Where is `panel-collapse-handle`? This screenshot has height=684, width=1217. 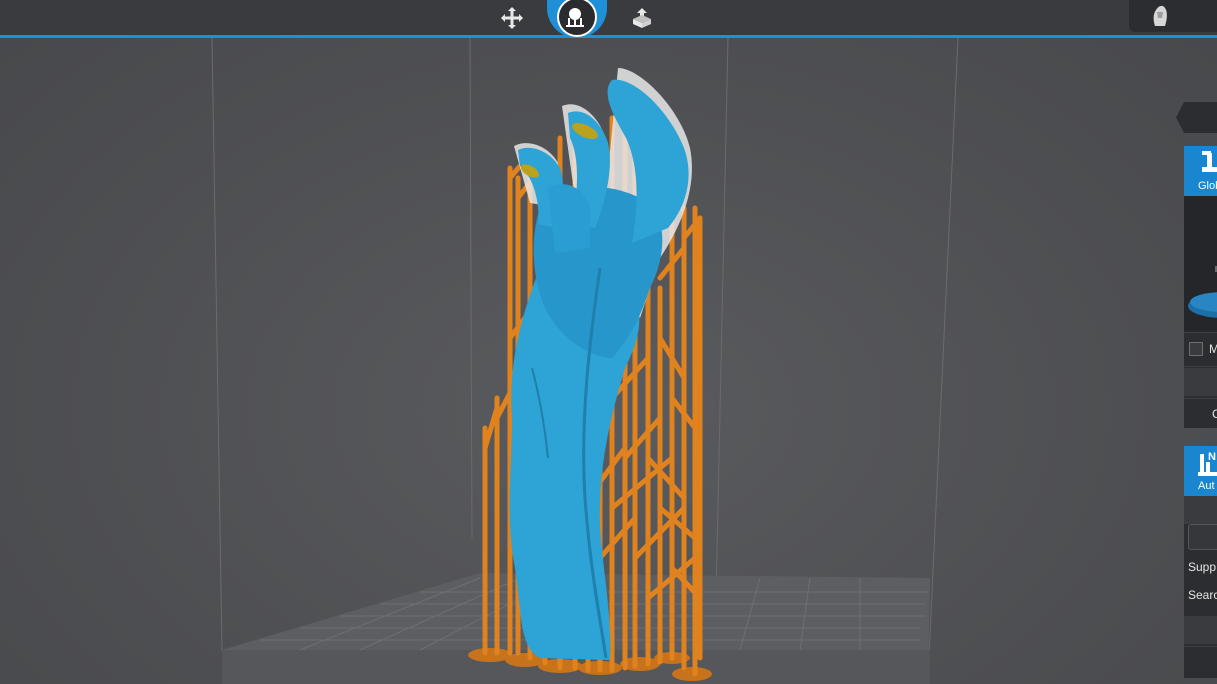 panel-collapse-handle is located at coordinates (1196, 117).